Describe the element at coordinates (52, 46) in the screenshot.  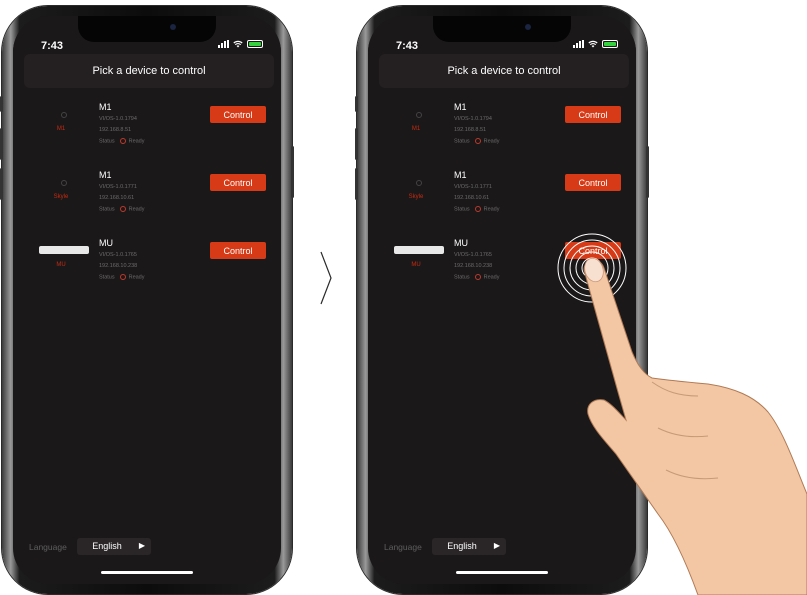
I see `status-time: 7:43` at that location.